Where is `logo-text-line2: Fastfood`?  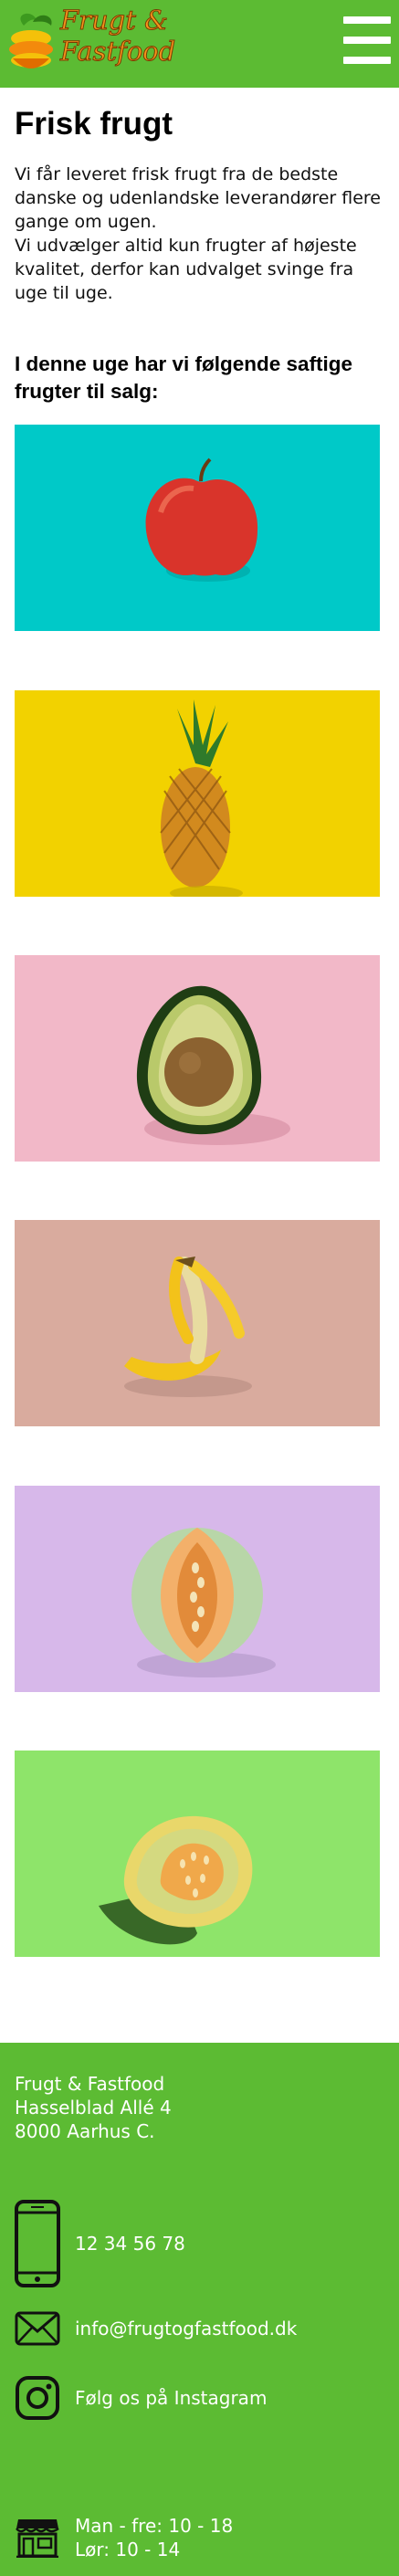 logo-text-line2: Fastfood is located at coordinates (117, 51).